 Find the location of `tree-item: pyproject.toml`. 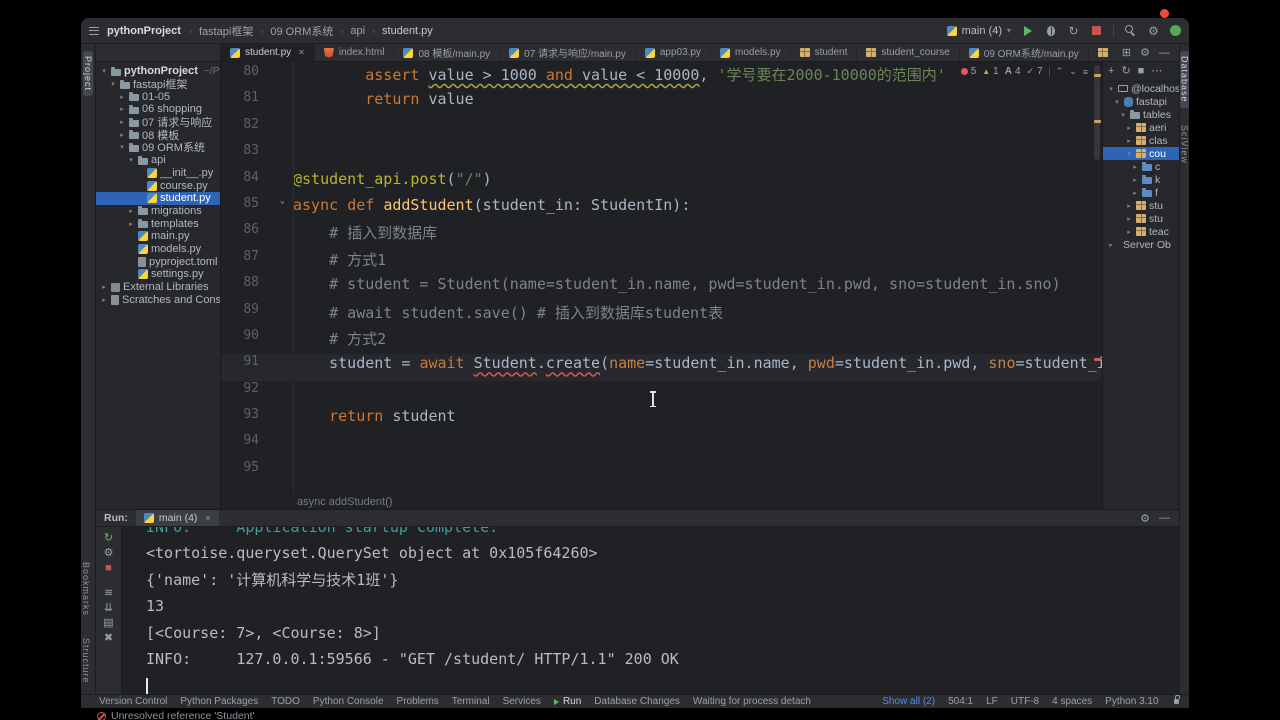

tree-item: pyproject.toml is located at coordinates (158, 261).